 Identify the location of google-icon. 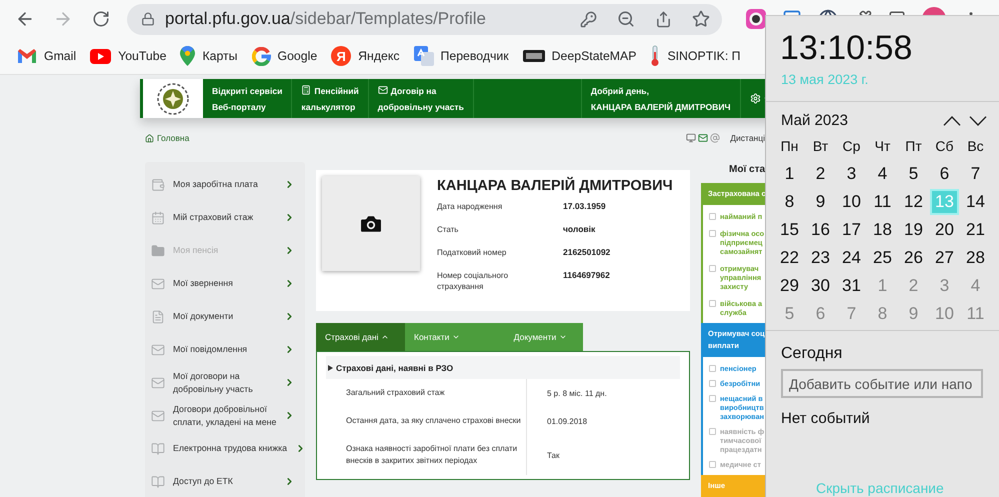
(261, 56).